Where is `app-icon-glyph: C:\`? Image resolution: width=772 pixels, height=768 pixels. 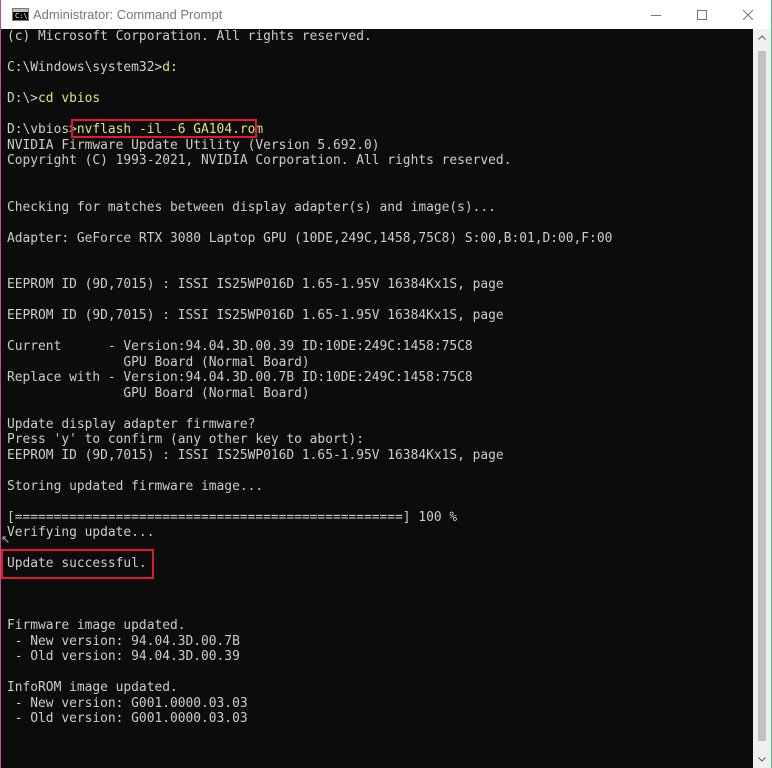
app-icon-glyph: C:\ is located at coordinates (21, 16).